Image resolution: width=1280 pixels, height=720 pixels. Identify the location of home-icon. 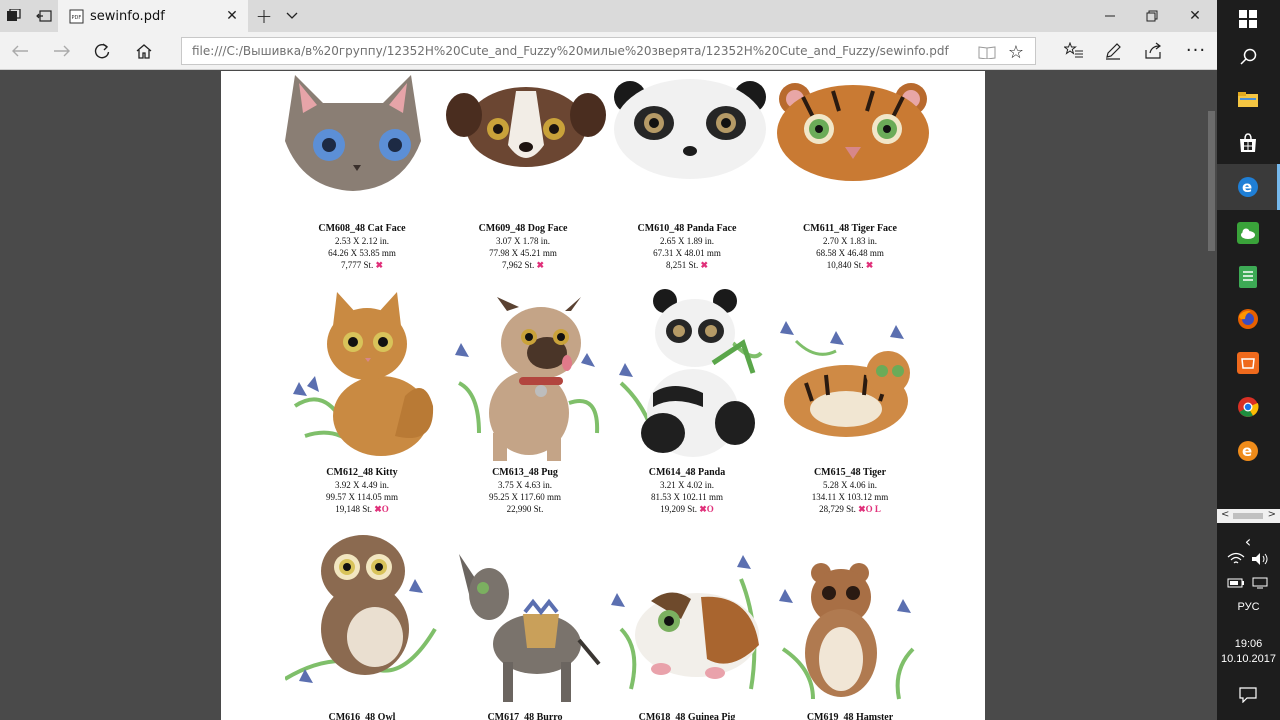
(144, 51).